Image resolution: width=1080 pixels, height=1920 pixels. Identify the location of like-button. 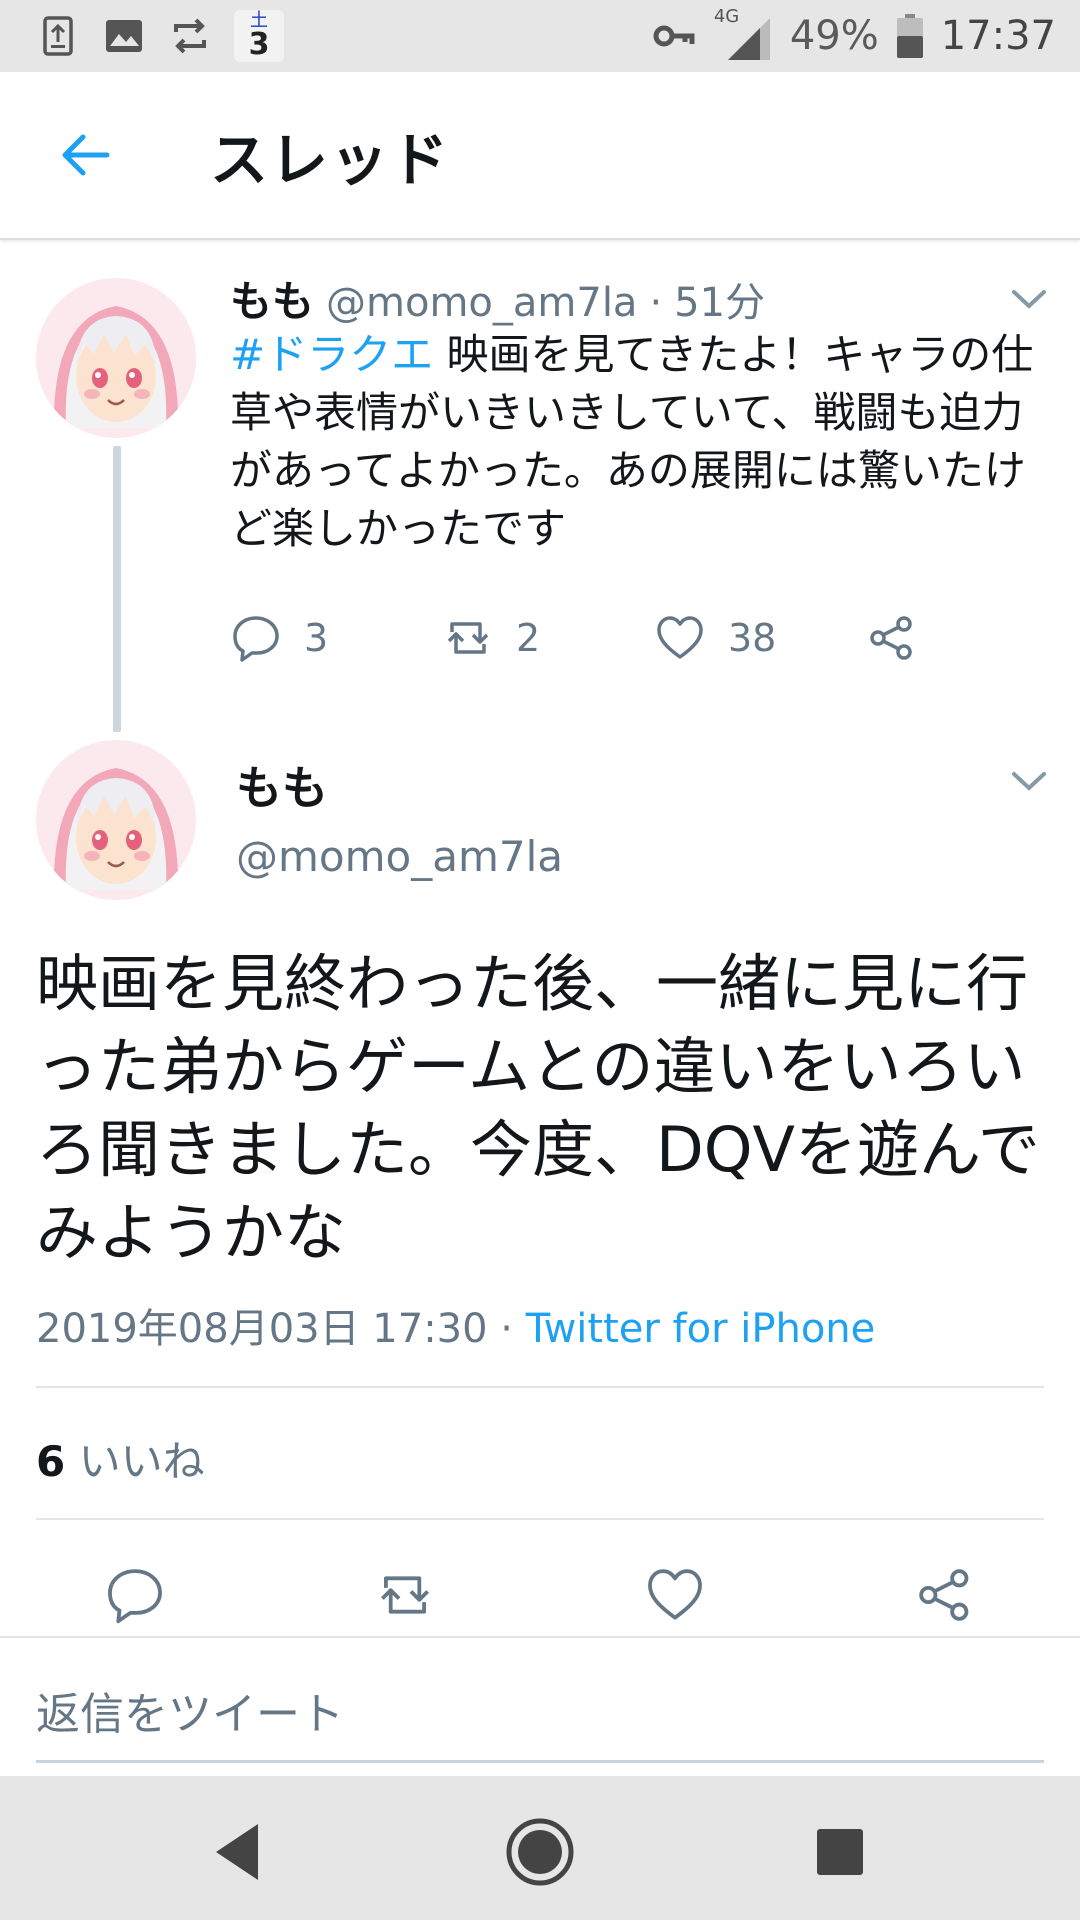
(675, 1595).